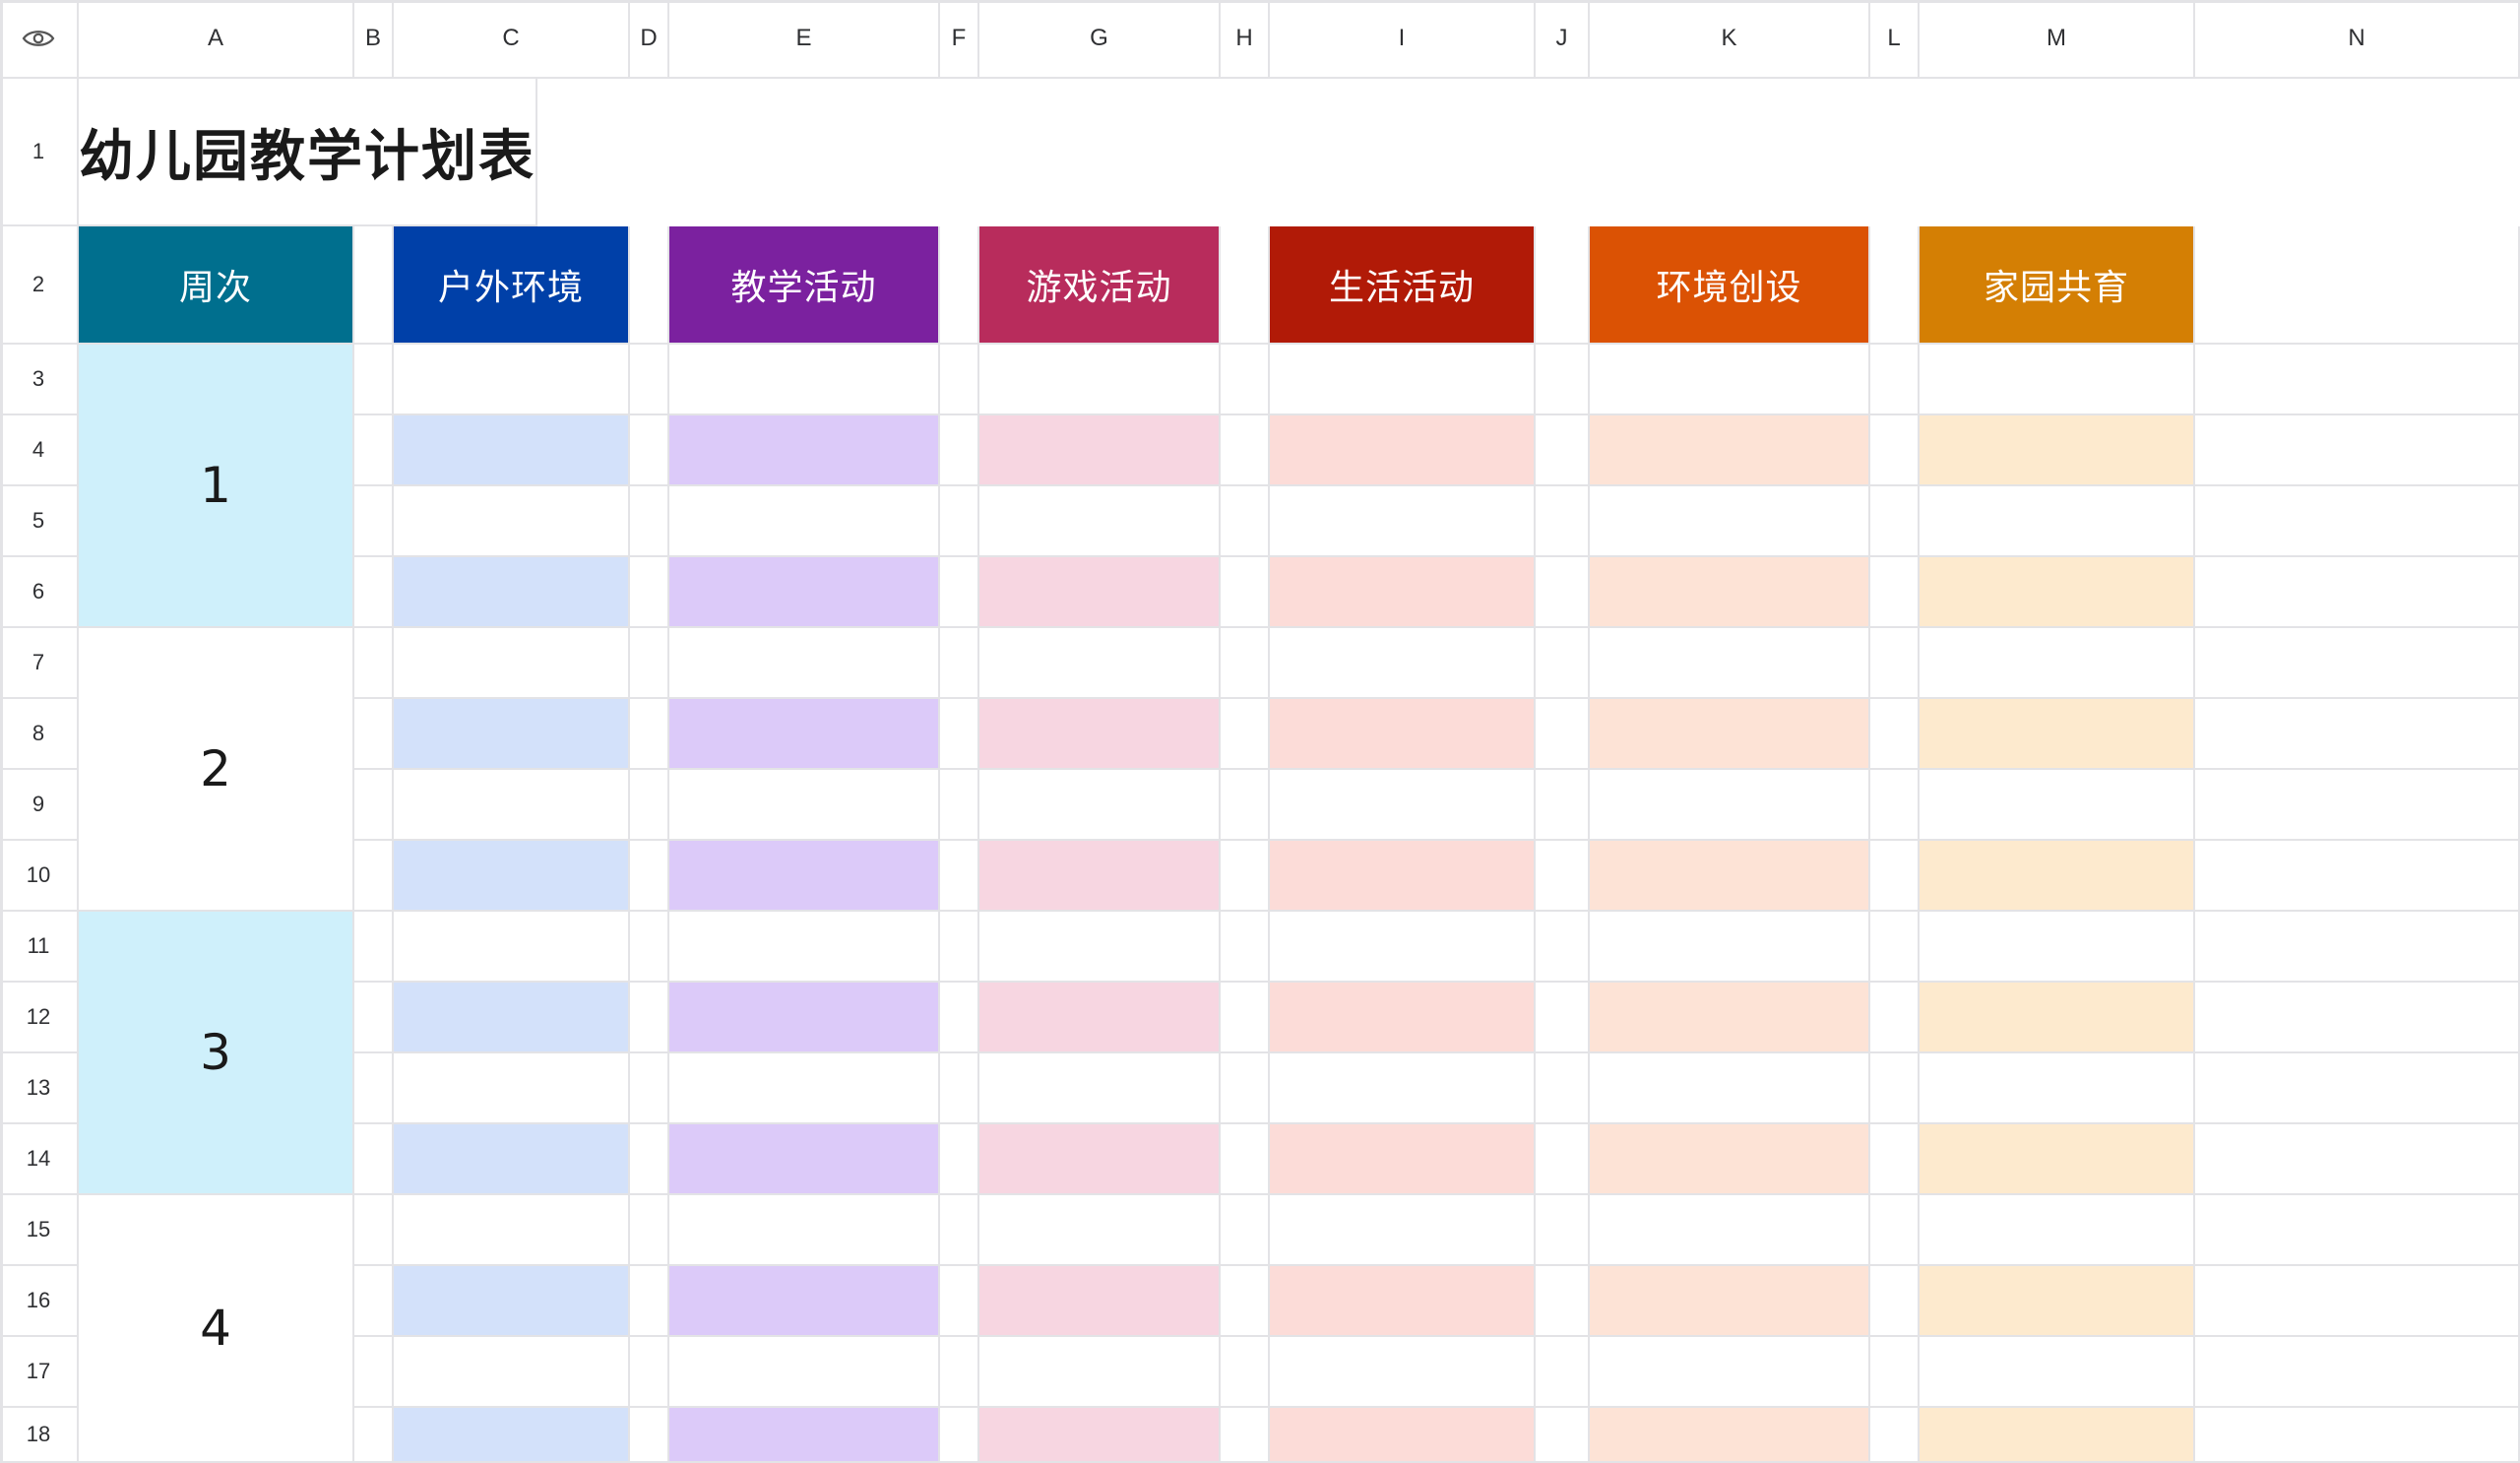  Describe the element at coordinates (649, 39) in the screenshot. I see `column-header-d: D` at that location.